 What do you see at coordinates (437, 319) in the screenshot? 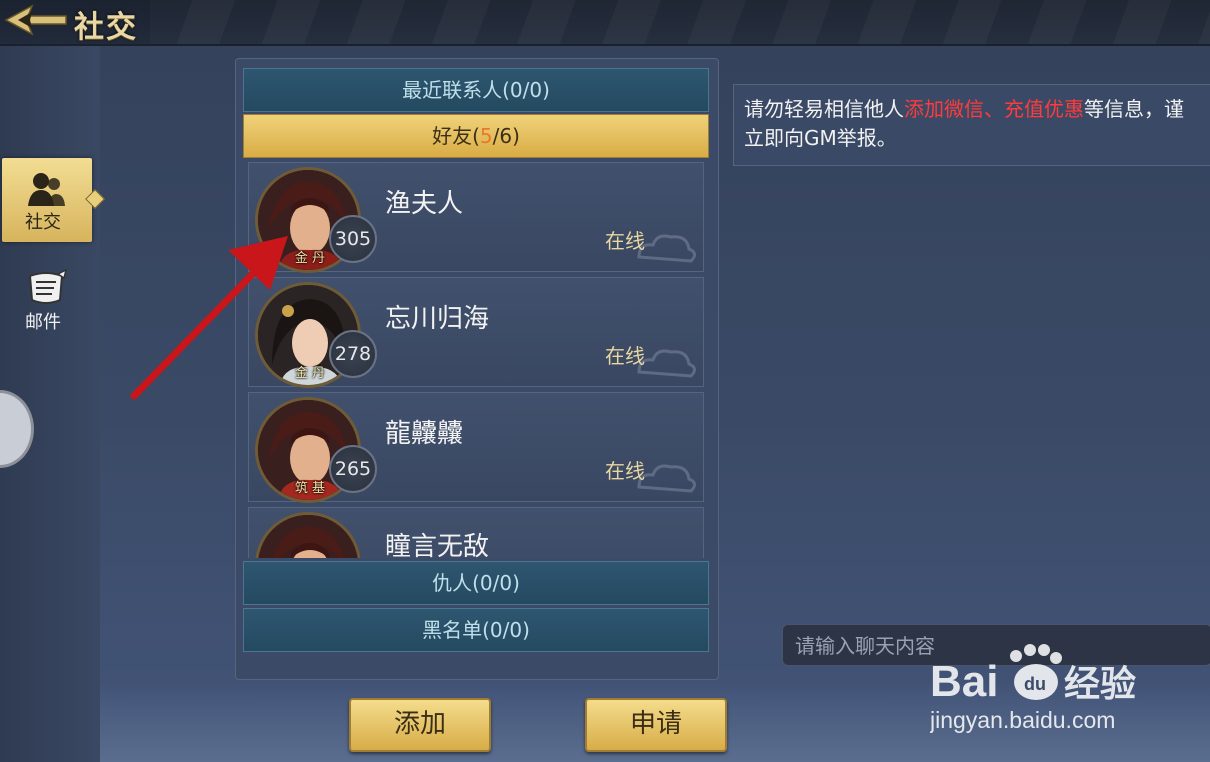
I see `friend-name: 忘川归海` at bounding box center [437, 319].